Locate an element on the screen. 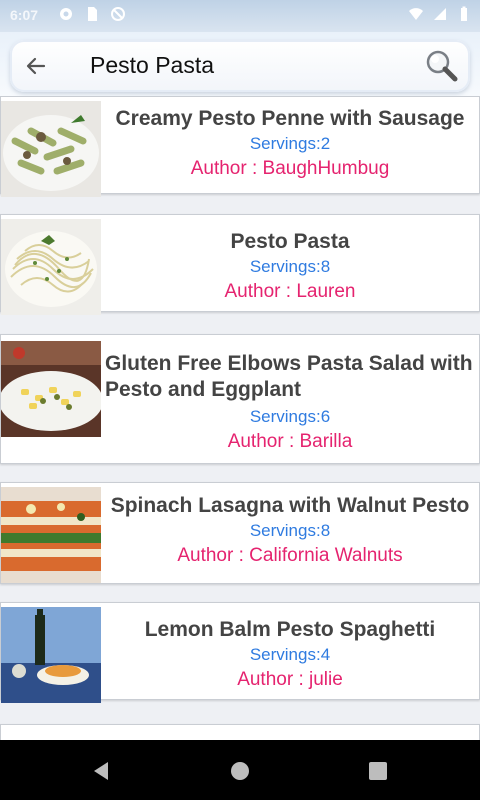 This screenshot has height=800, width=480. recipe-servings: Servings:2 is located at coordinates (290, 143).